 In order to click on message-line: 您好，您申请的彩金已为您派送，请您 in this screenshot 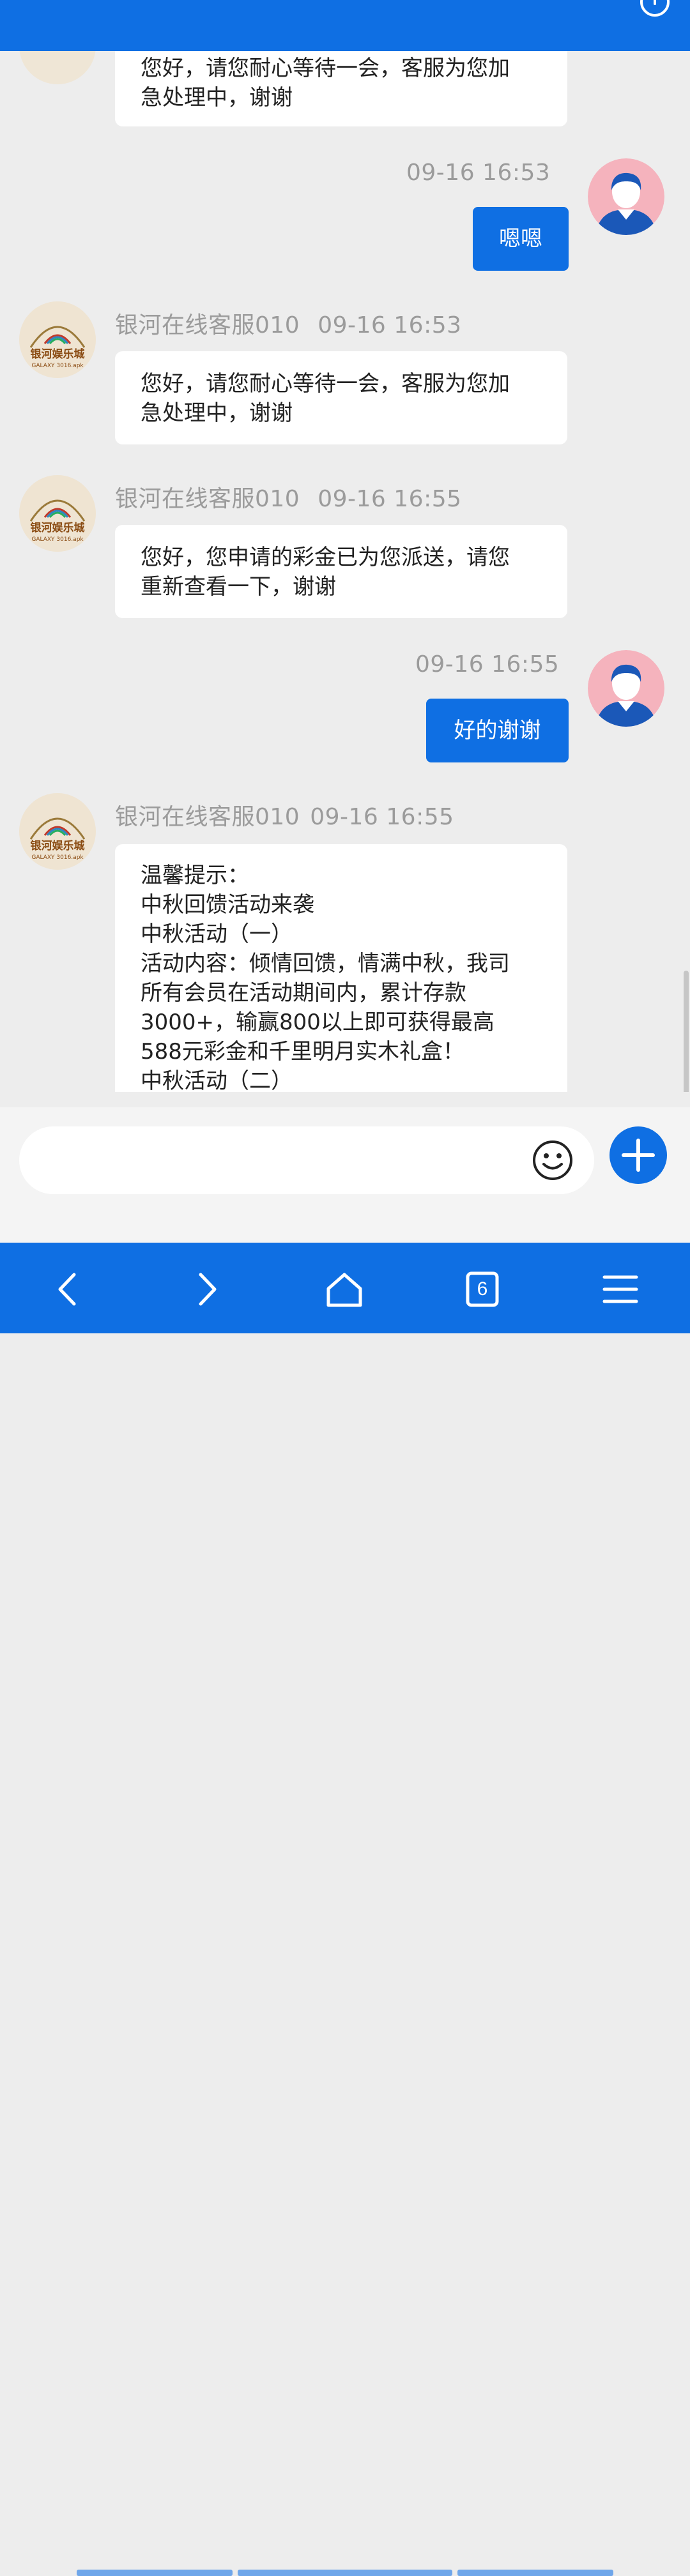, I will do `click(325, 558)`.